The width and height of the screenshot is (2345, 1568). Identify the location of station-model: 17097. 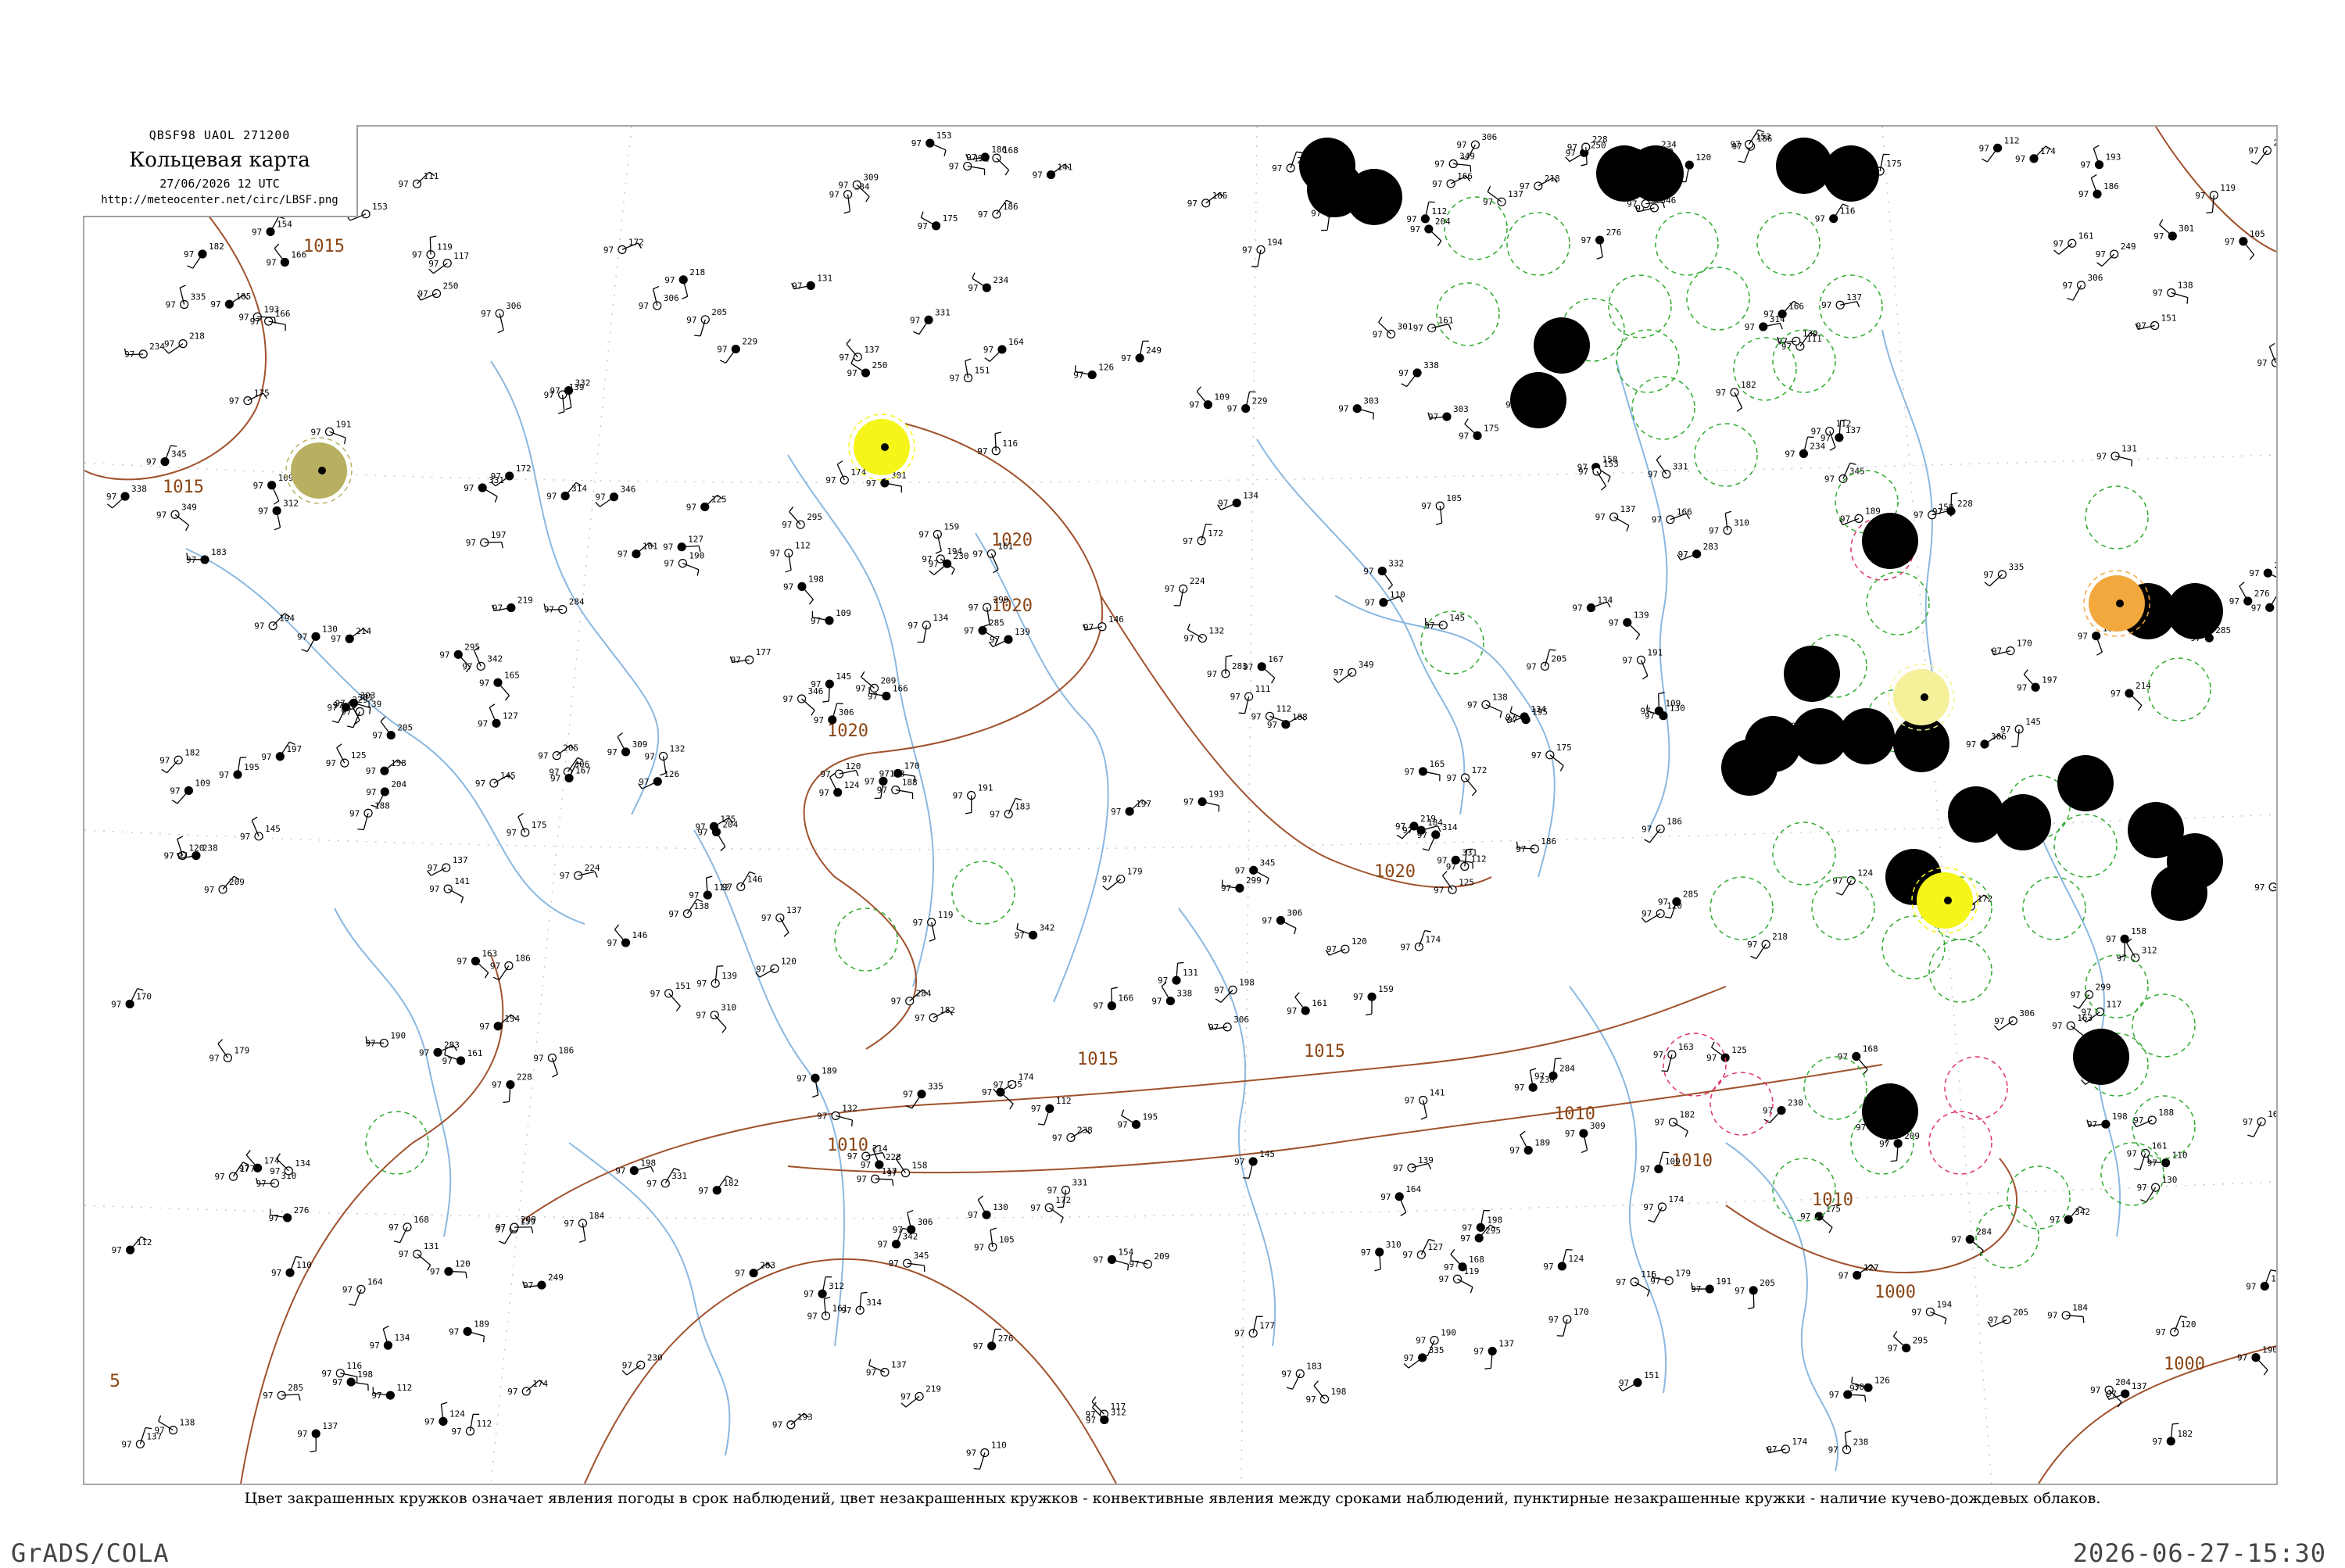
(2011, 648).